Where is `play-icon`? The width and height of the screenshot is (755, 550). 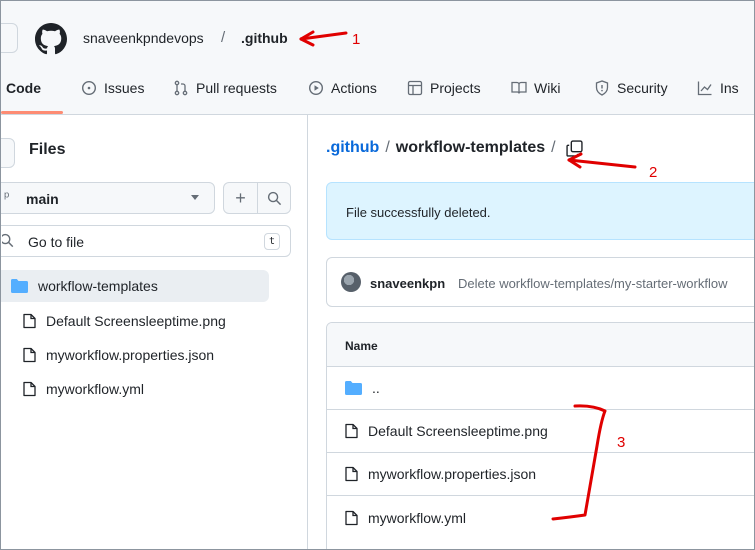
play-icon is located at coordinates (316, 88).